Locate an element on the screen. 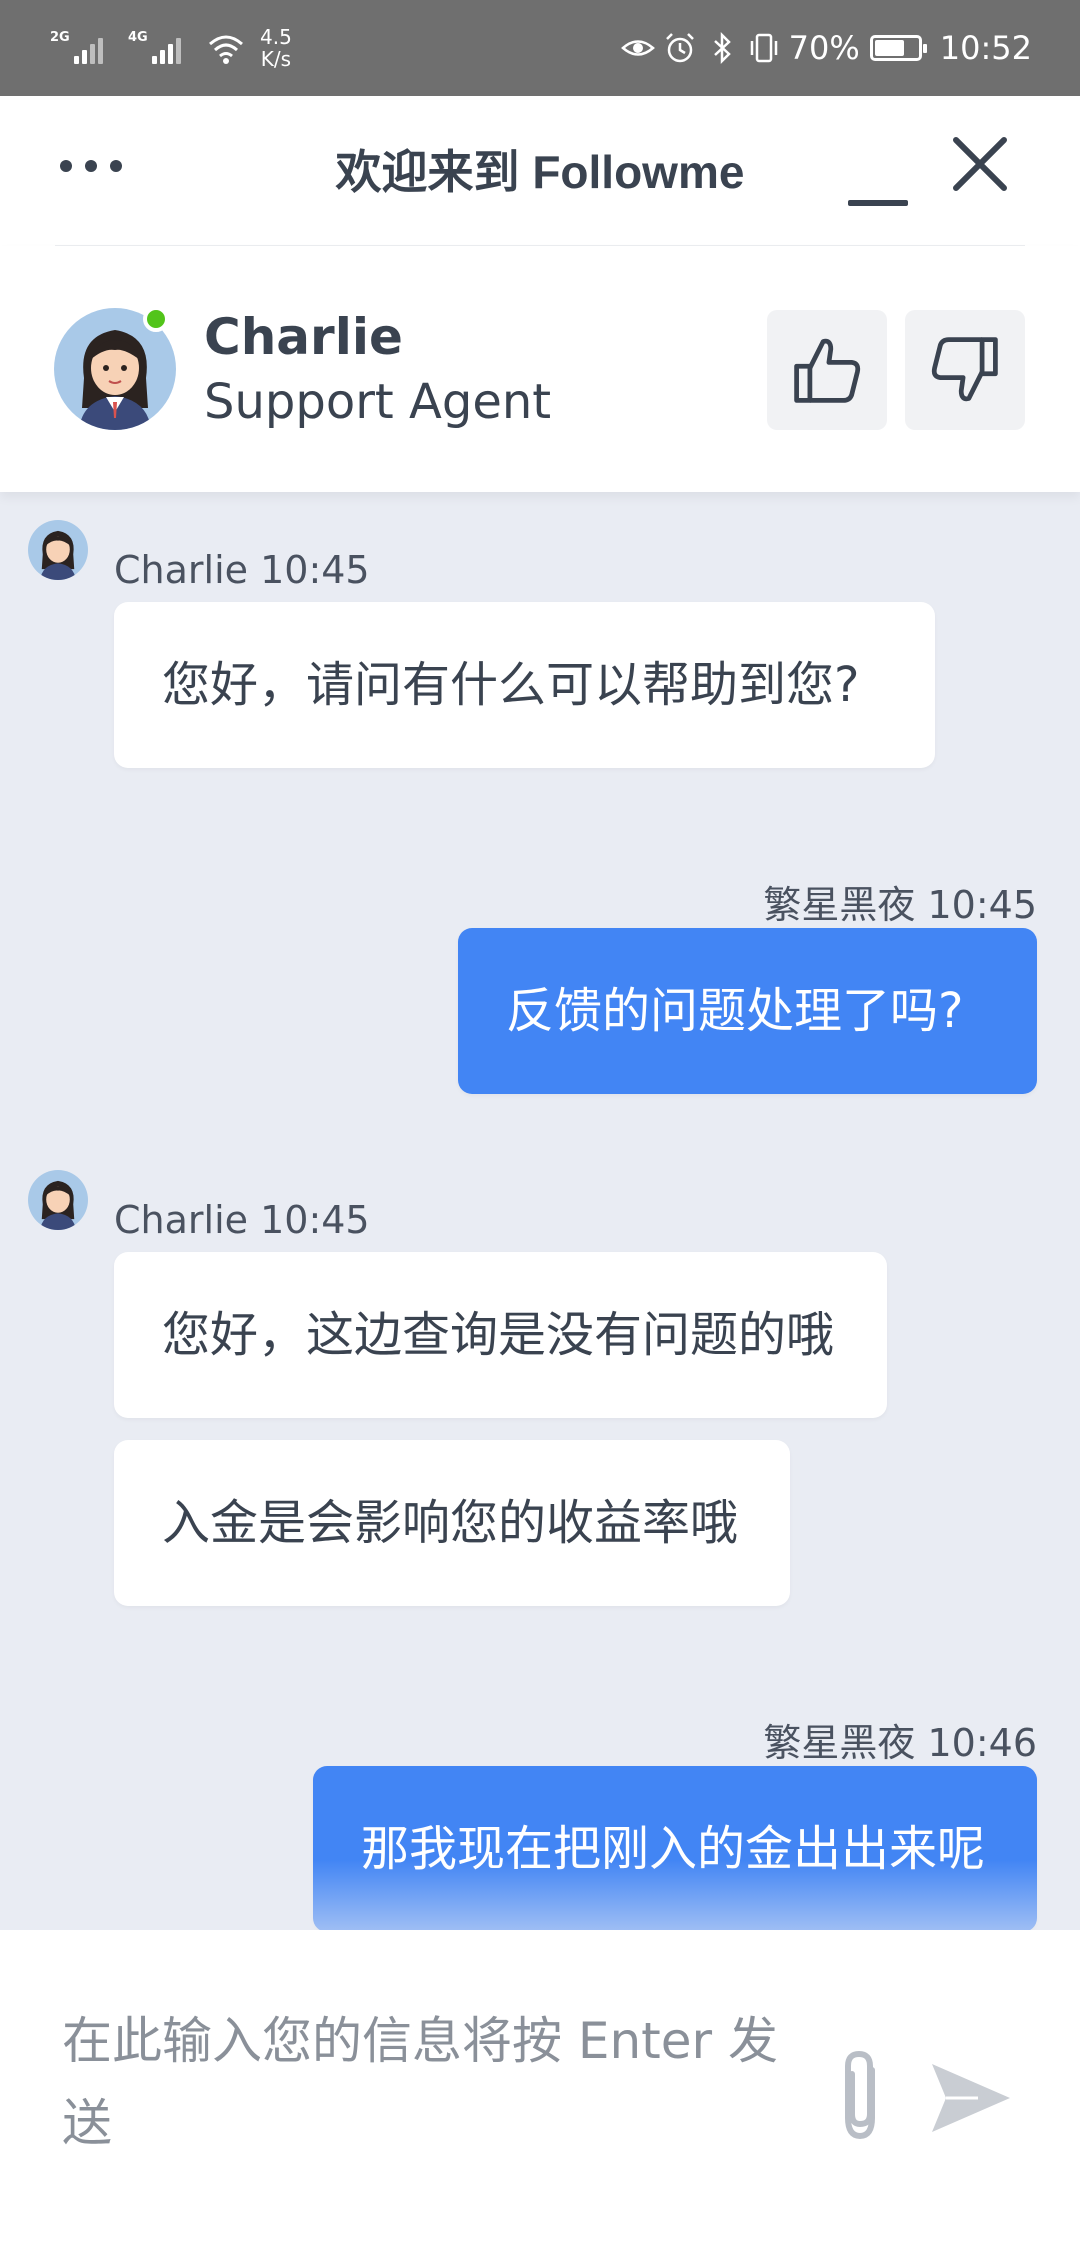  online-status-dot is located at coordinates (156, 319).